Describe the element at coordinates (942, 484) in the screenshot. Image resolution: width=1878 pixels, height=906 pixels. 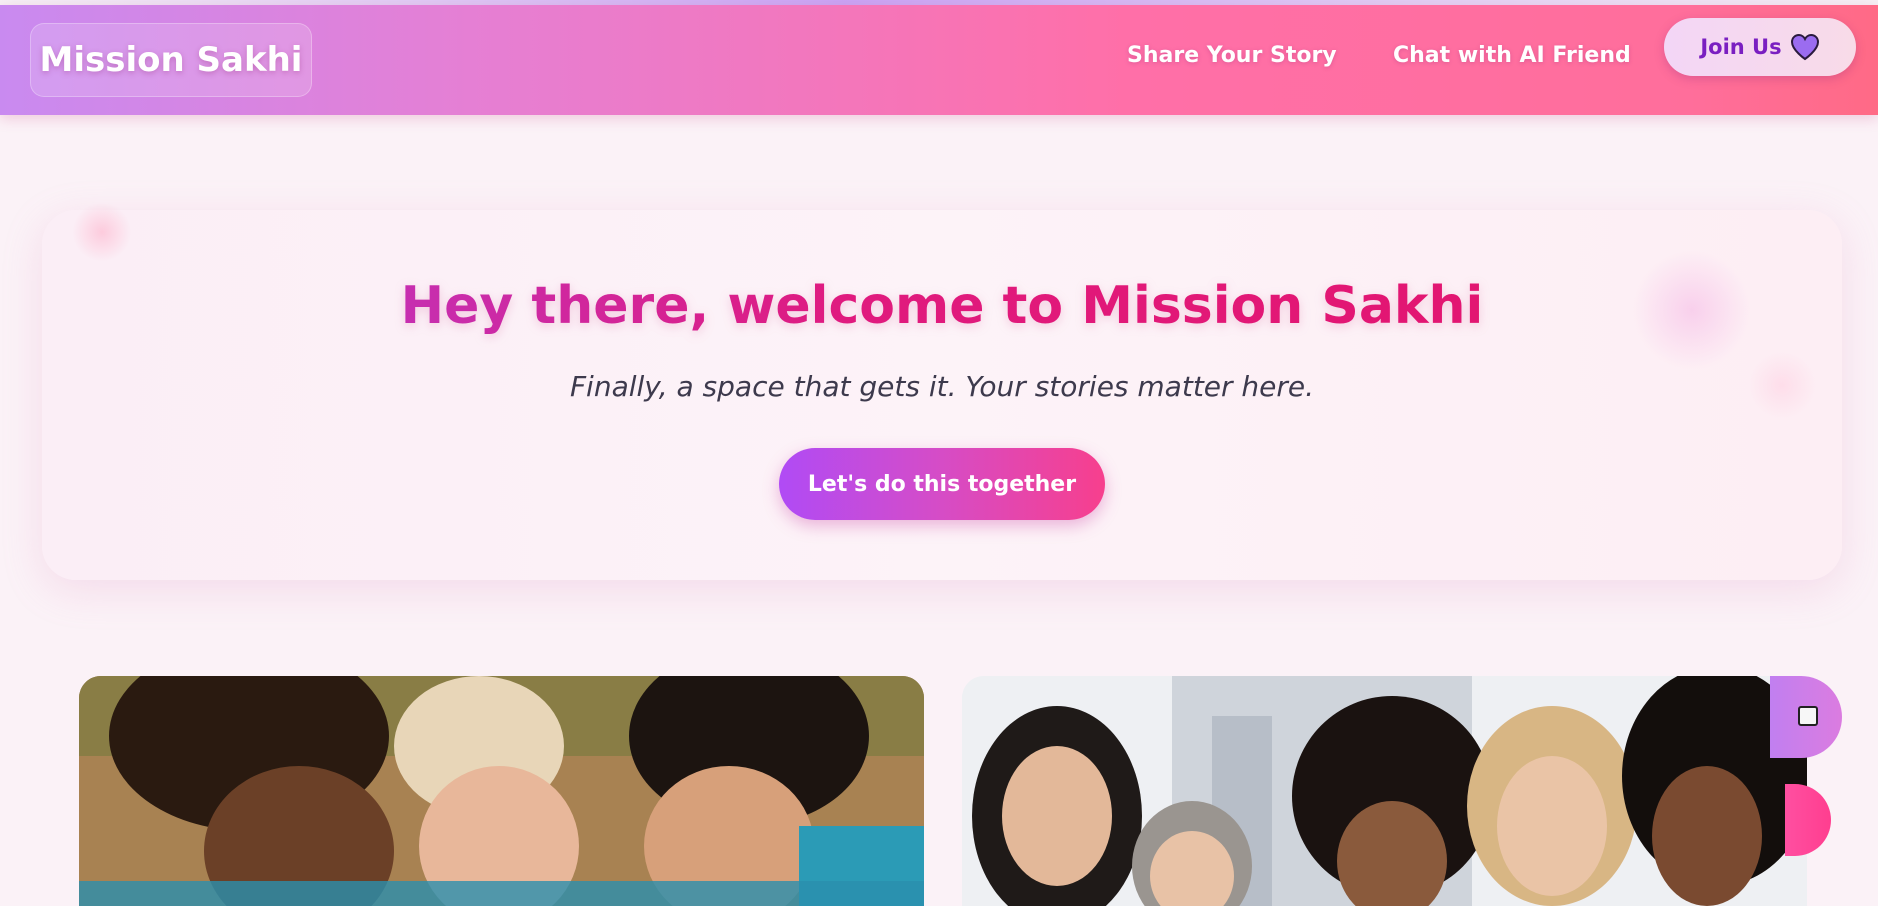
I see `cta-button: Let's do this together` at that location.